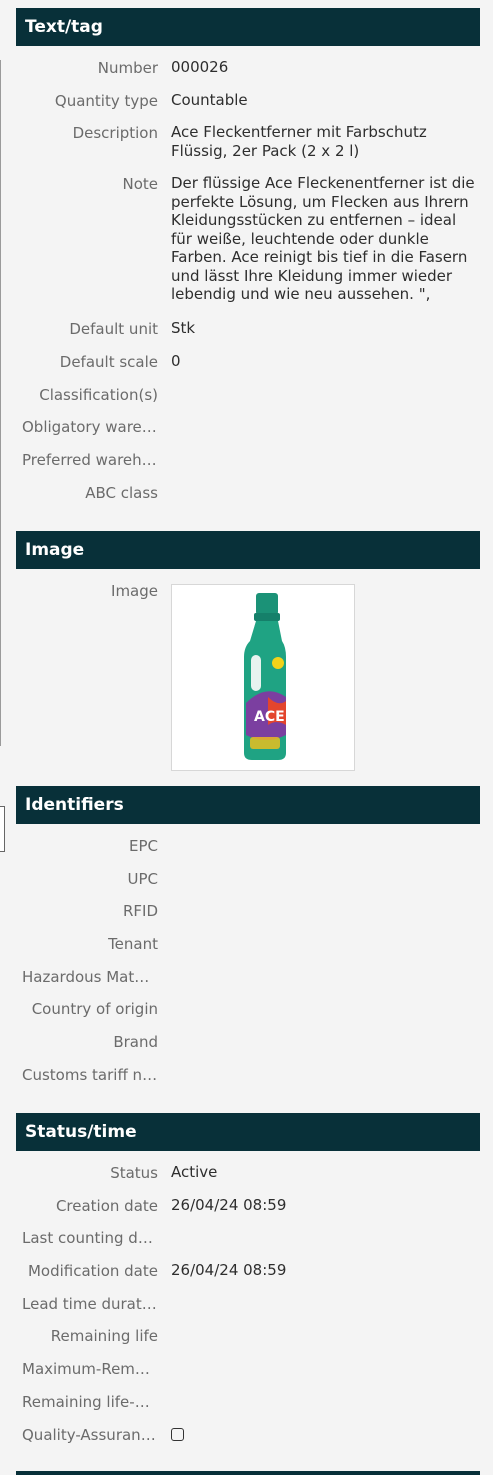 The width and height of the screenshot is (493, 1475). What do you see at coordinates (140, 911) in the screenshot?
I see `field-label: RFID` at bounding box center [140, 911].